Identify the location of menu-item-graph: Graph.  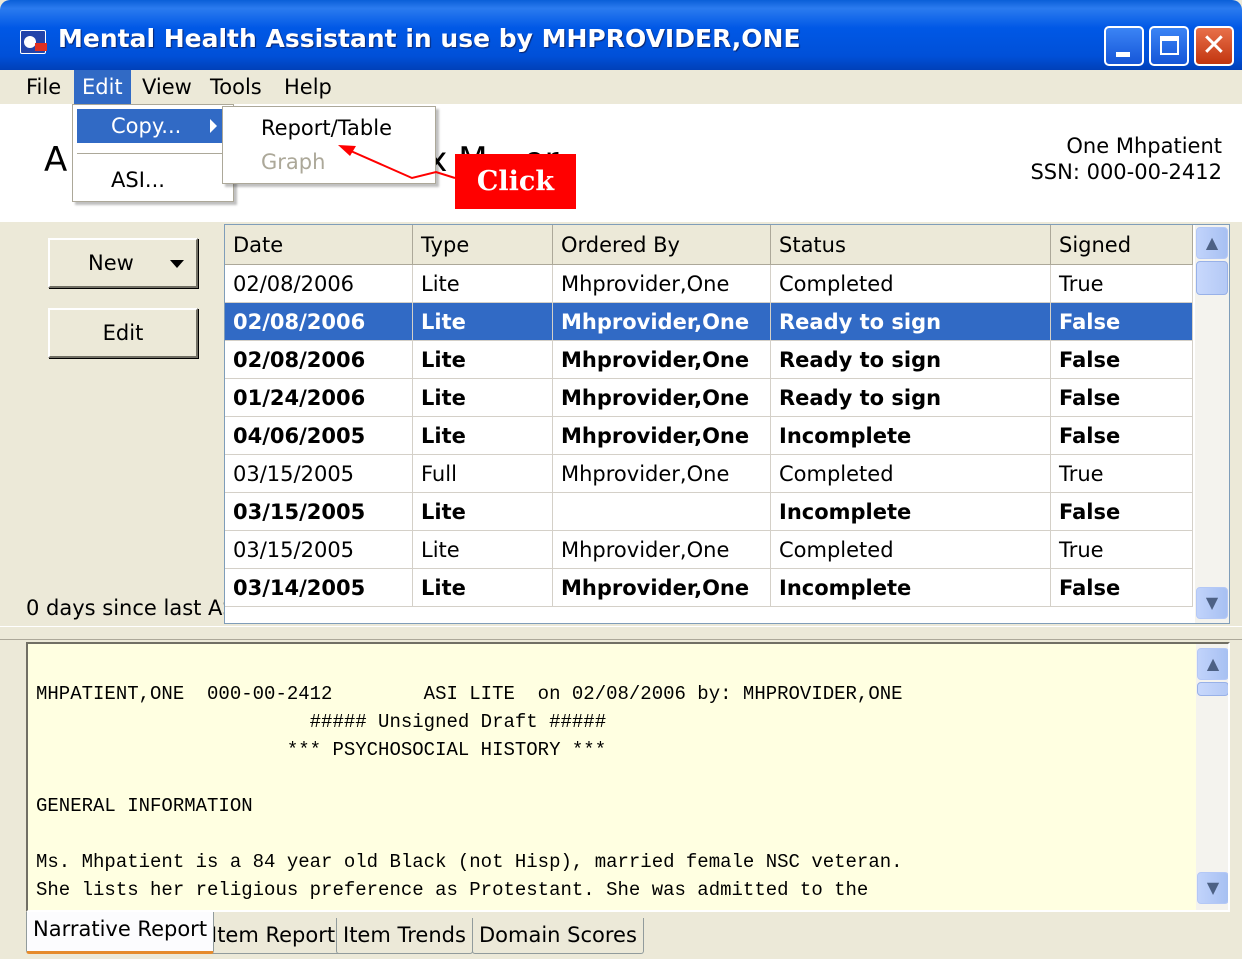
(293, 162).